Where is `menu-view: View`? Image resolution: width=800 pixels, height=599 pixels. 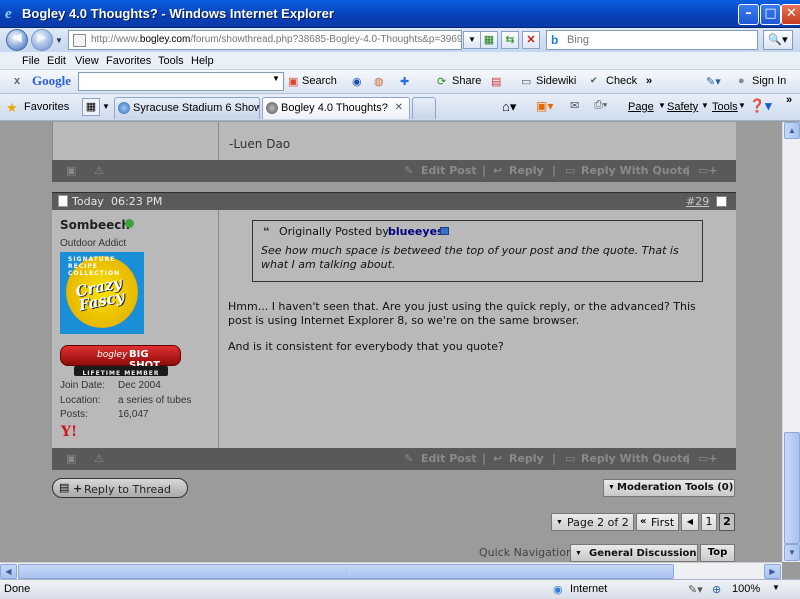
menu-view: View is located at coordinates (87, 61).